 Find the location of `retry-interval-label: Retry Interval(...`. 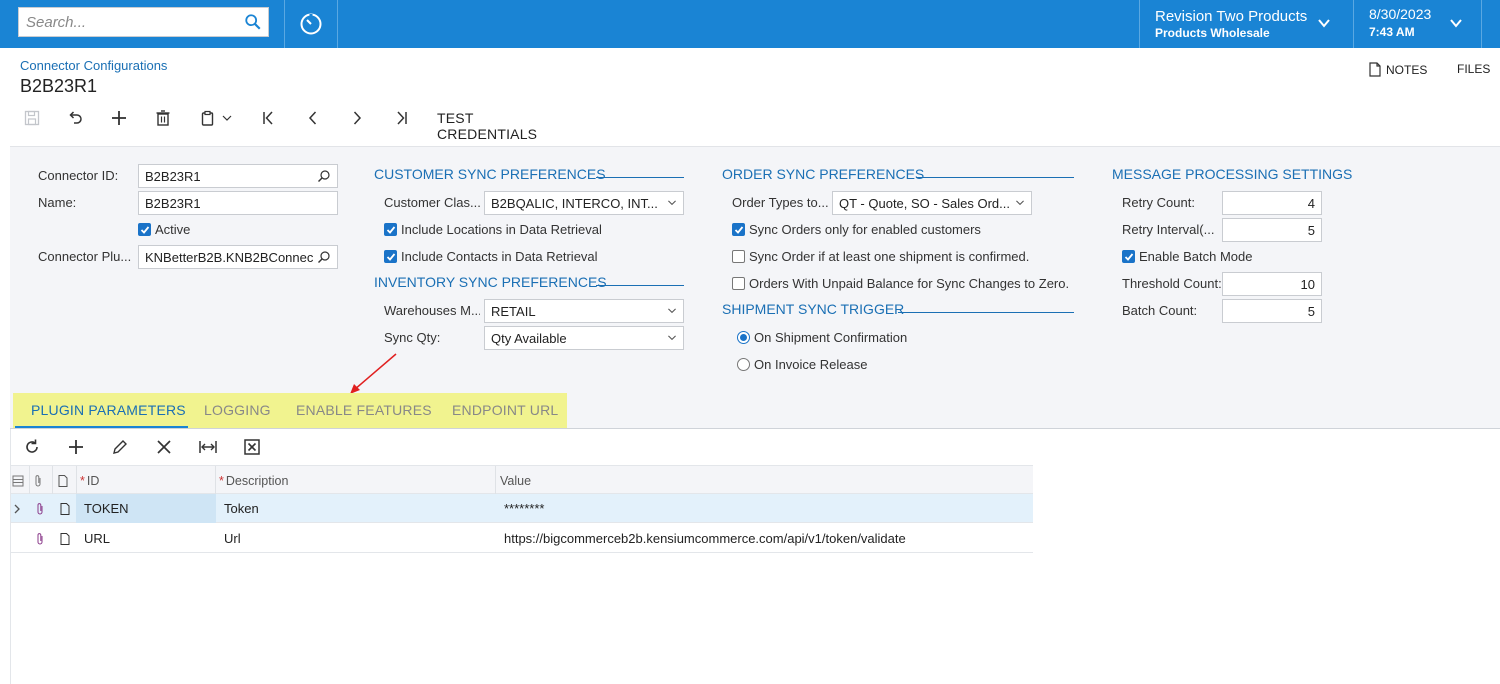

retry-interval-label: Retry Interval(... is located at coordinates (1168, 229).